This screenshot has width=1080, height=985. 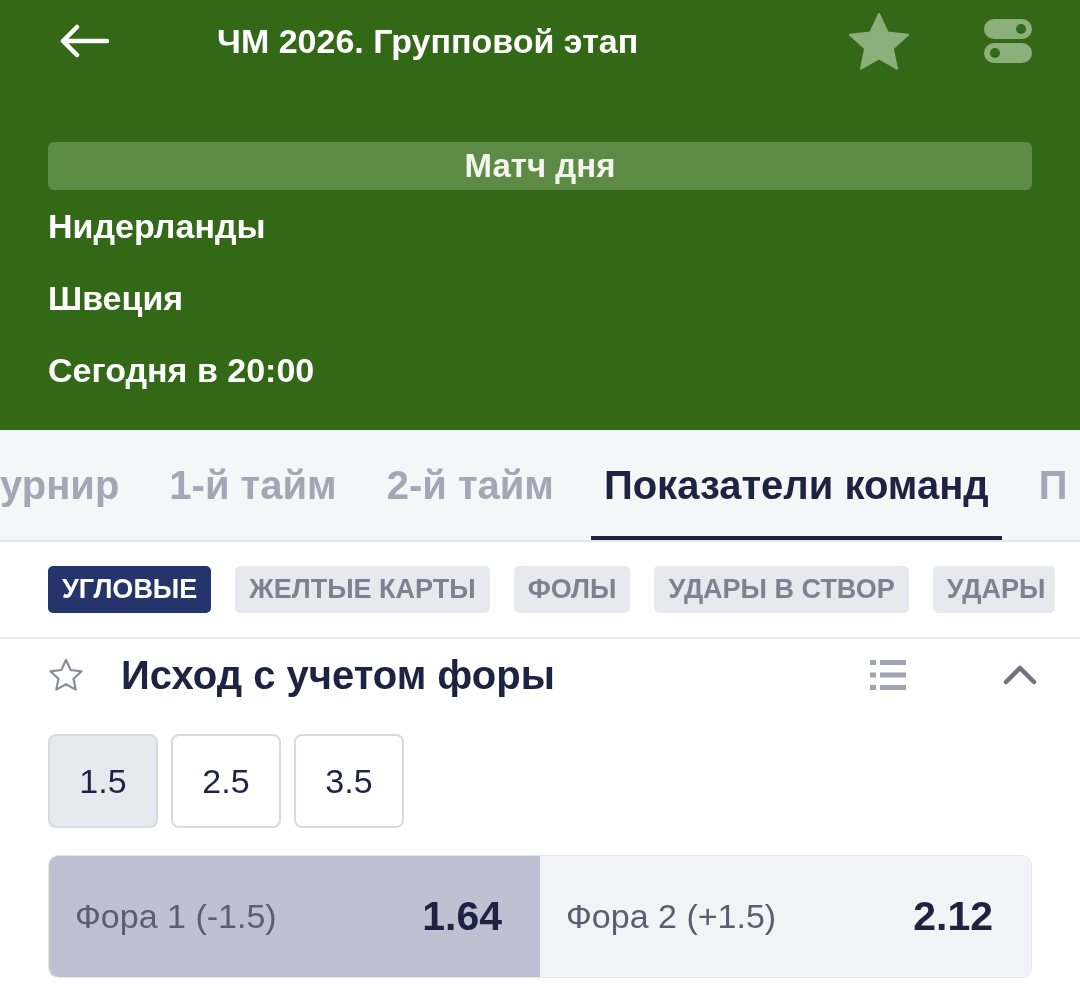 I want to click on toggles-icon, so click(x=1008, y=41).